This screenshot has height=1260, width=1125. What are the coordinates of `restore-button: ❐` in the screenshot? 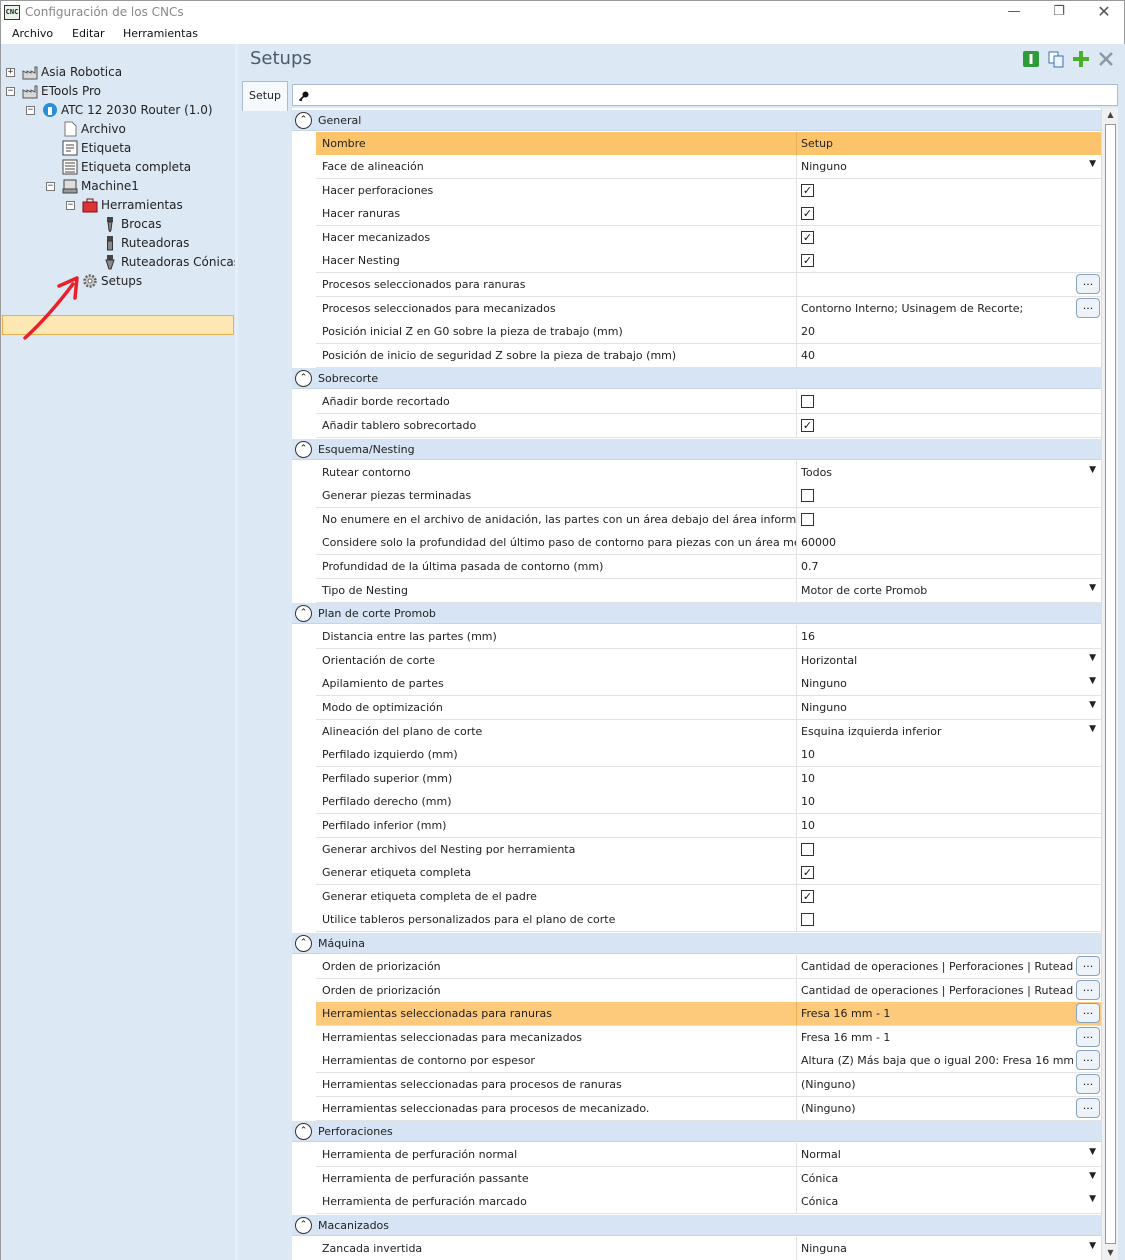 It's located at (1059, 12).